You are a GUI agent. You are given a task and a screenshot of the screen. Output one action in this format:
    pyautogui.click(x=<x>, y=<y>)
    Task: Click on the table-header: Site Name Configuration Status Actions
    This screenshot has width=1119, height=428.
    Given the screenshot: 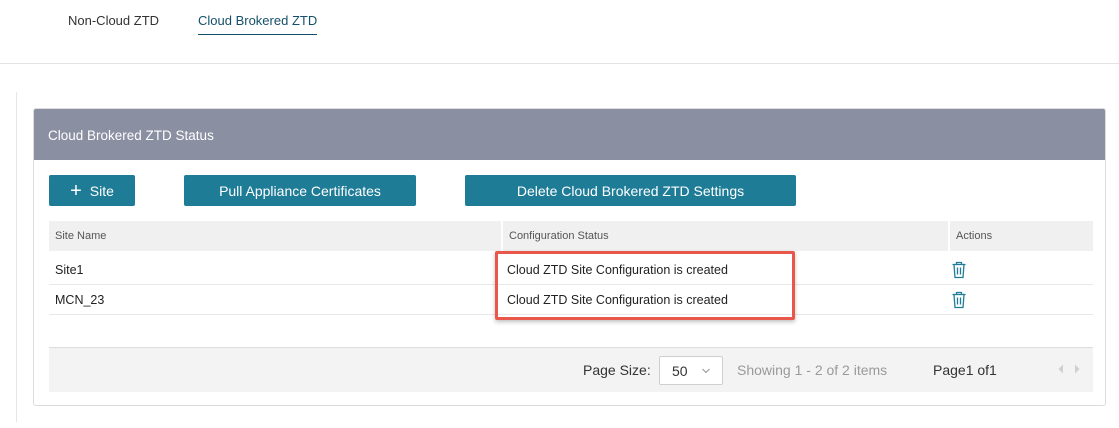 What is the action you would take?
    pyautogui.click(x=571, y=236)
    